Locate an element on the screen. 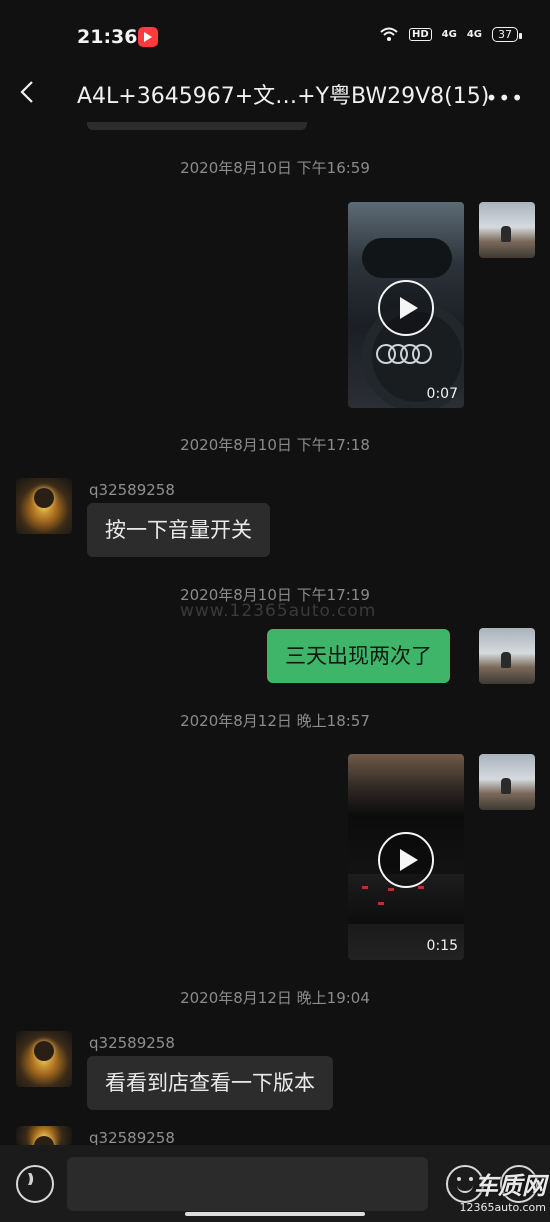 The width and height of the screenshot is (550, 1222). incoming-message: 看看到店查看一下版本 is located at coordinates (210, 1083).